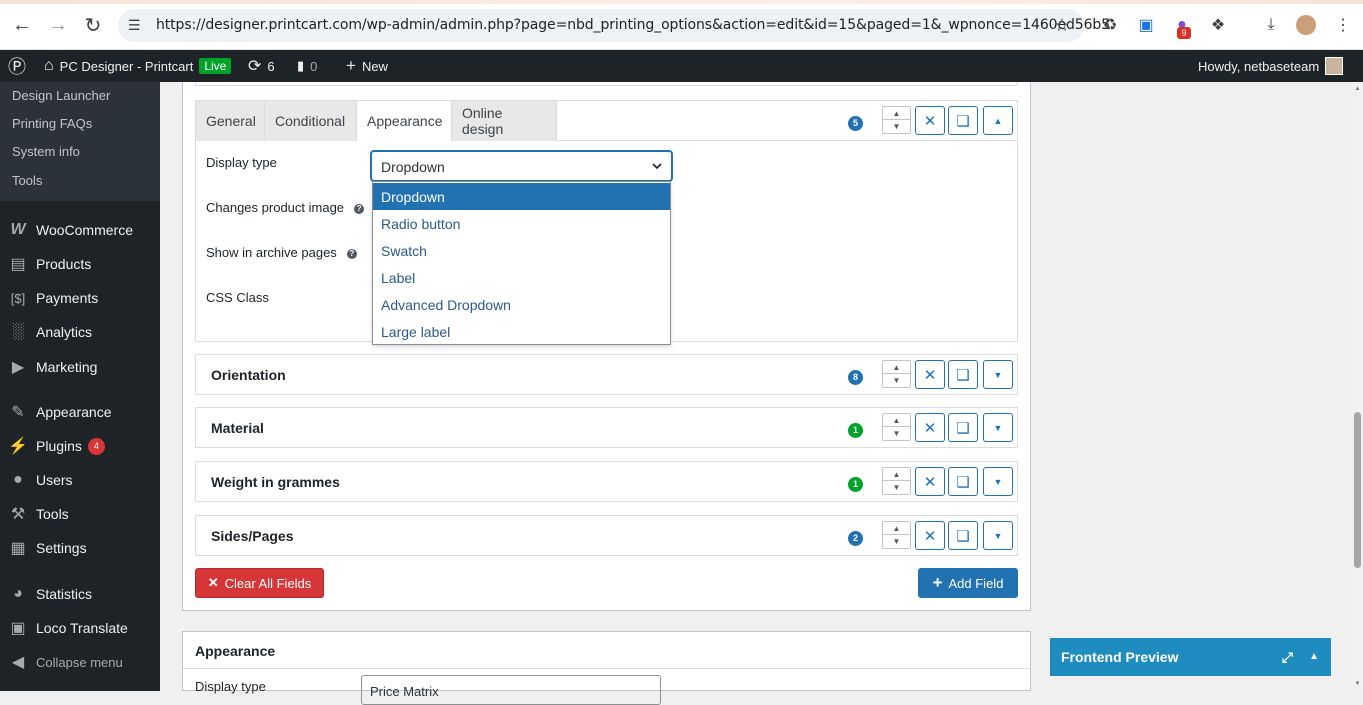 This screenshot has width=1363, height=705. I want to click on sidebar-item-plugins: ⚡ Plugins 4, so click(80, 446).